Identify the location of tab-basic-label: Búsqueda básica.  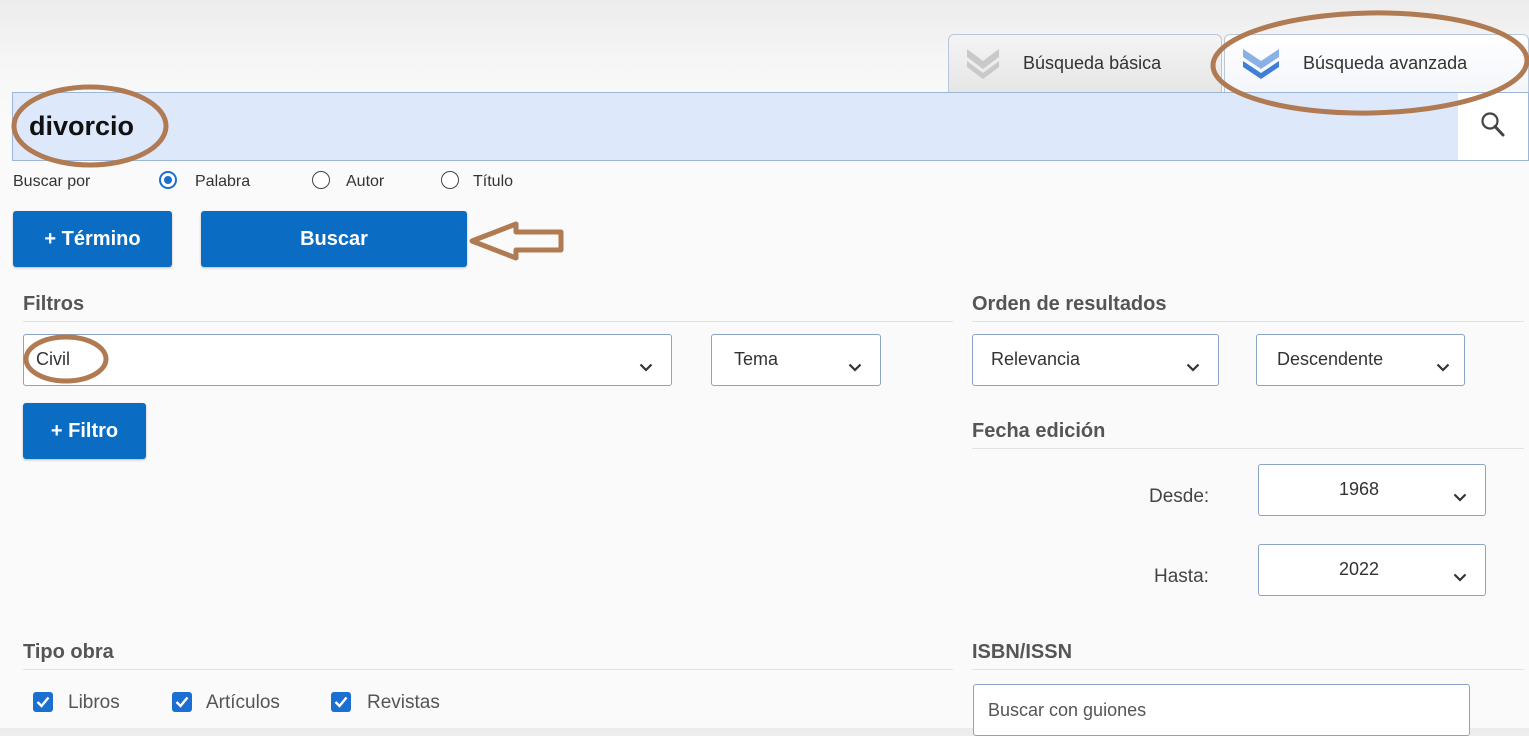
(1092, 63).